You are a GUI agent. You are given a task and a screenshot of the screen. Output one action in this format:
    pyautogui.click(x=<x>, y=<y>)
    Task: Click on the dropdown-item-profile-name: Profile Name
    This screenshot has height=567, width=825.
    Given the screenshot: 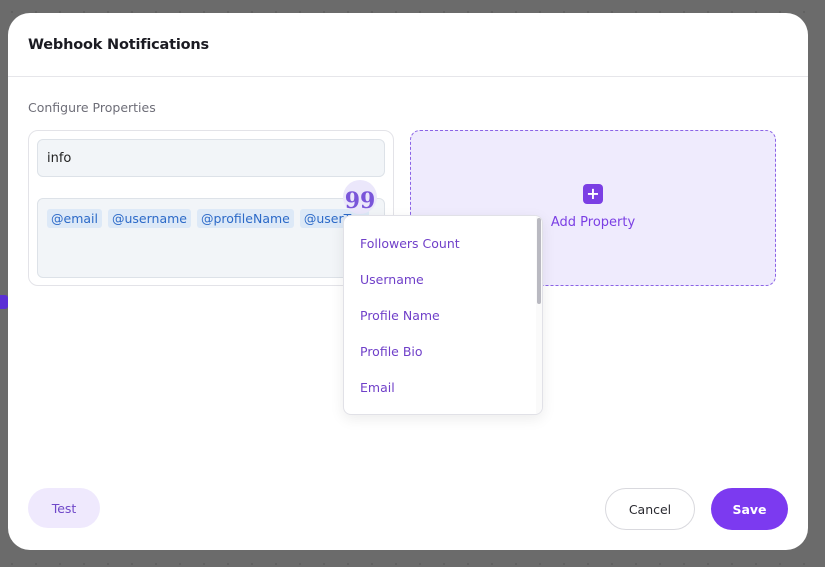 What is the action you would take?
    pyautogui.click(x=443, y=315)
    